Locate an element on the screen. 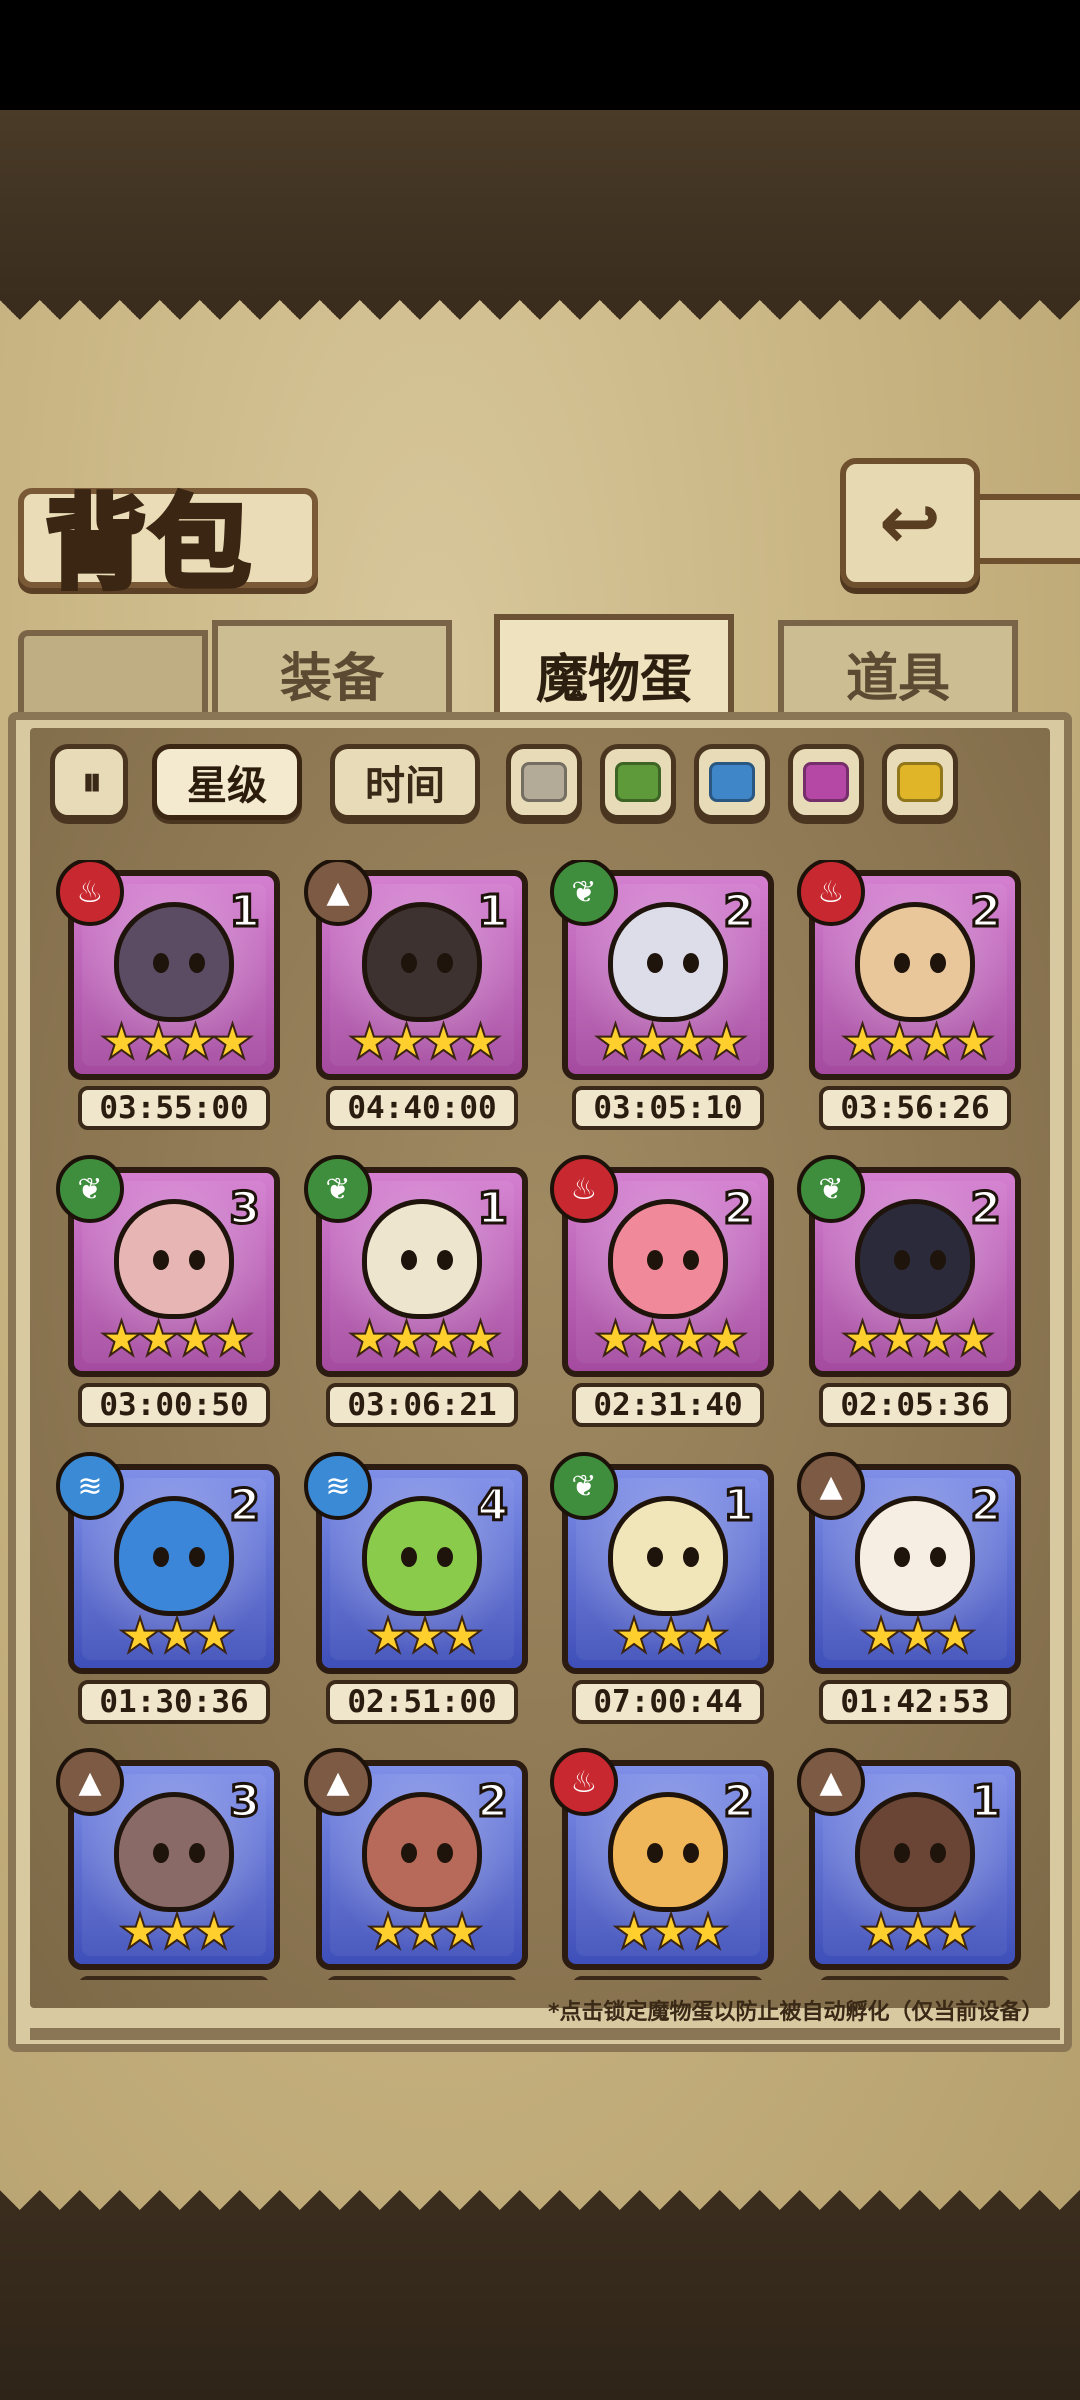 The image size is (1080, 2400). egg-card-body: 2 ★★★ ♨ is located at coordinates (662, 1864).